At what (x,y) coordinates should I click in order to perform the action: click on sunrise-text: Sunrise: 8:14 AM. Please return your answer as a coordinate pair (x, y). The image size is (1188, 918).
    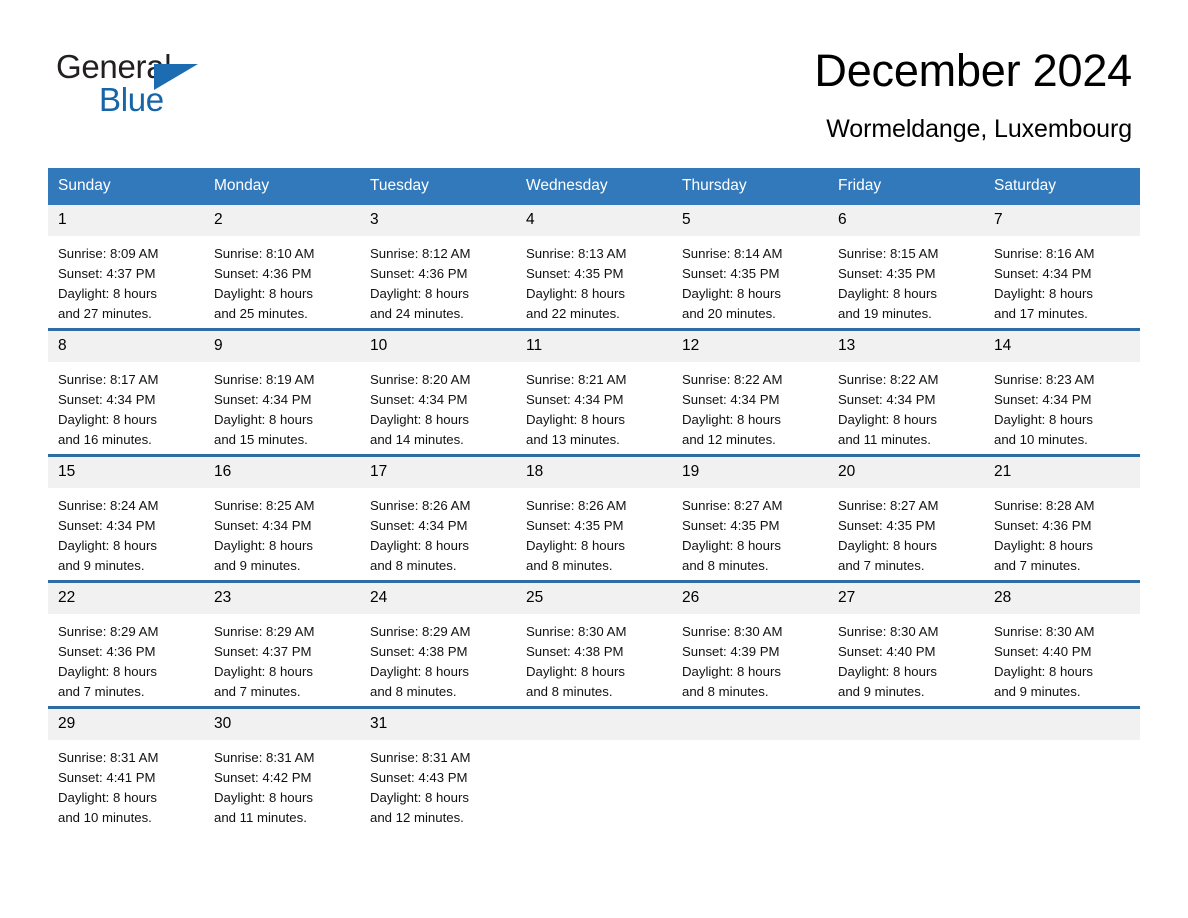
    Looking at the image, I should click on (732, 253).